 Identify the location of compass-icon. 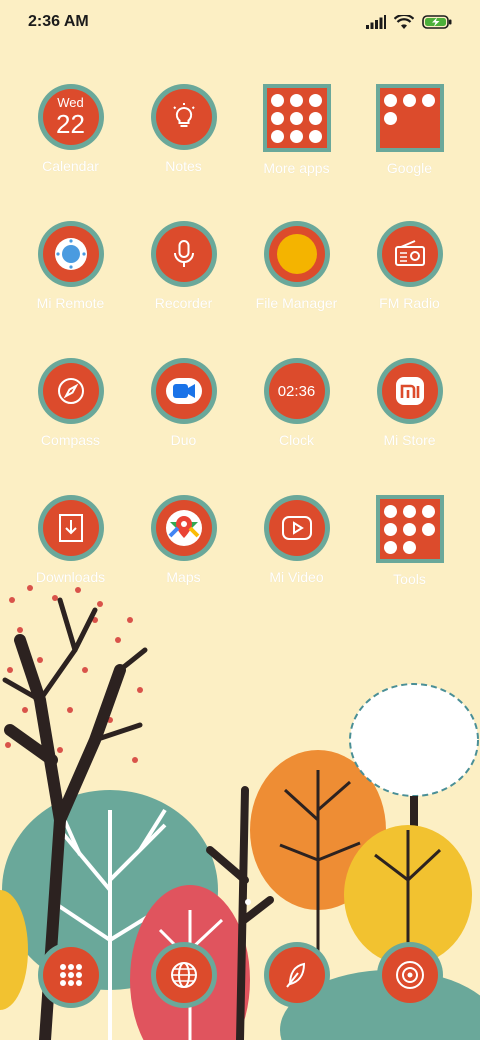
(70, 391).